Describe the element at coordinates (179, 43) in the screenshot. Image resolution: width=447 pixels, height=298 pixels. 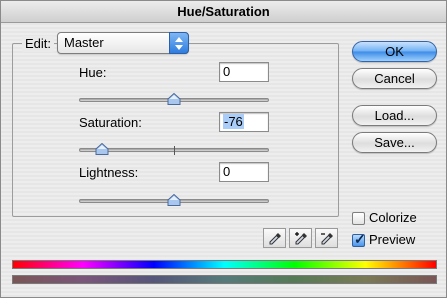
I see `select-arrows-icon` at that location.